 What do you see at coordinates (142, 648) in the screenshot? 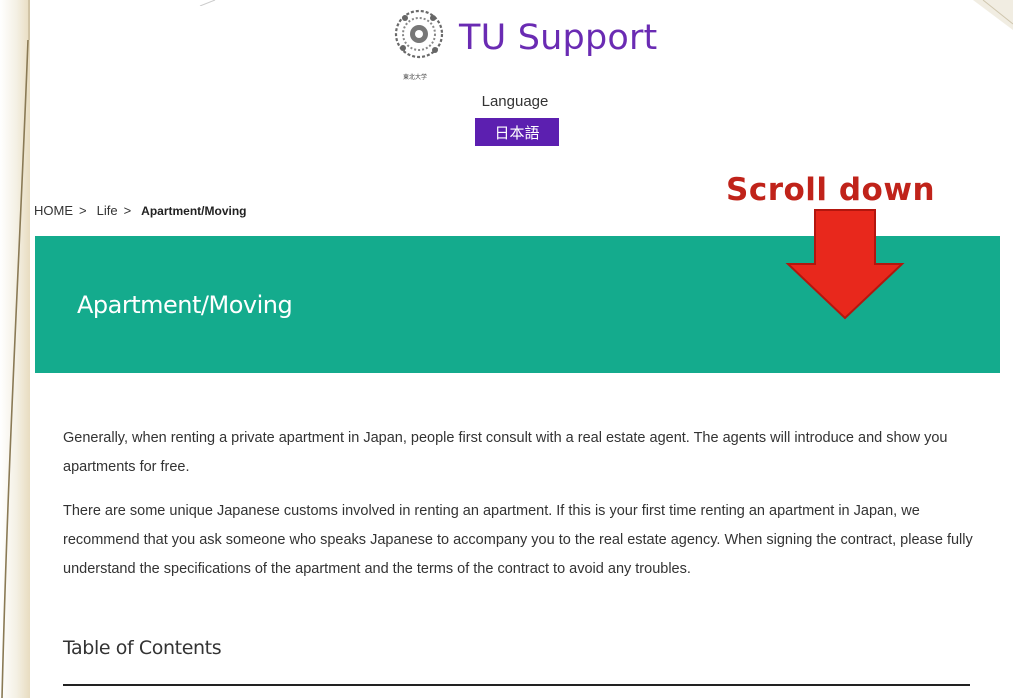
I see `table-of-contents-heading: Table of Contents` at bounding box center [142, 648].